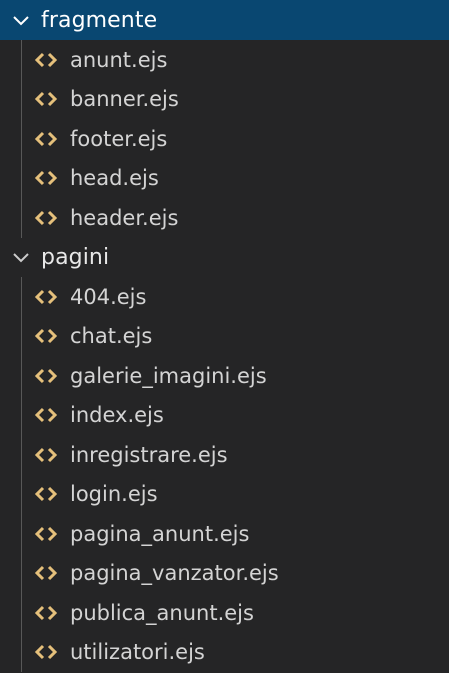  Describe the element at coordinates (224, 60) in the screenshot. I see `file-row: anunt.ejs` at that location.